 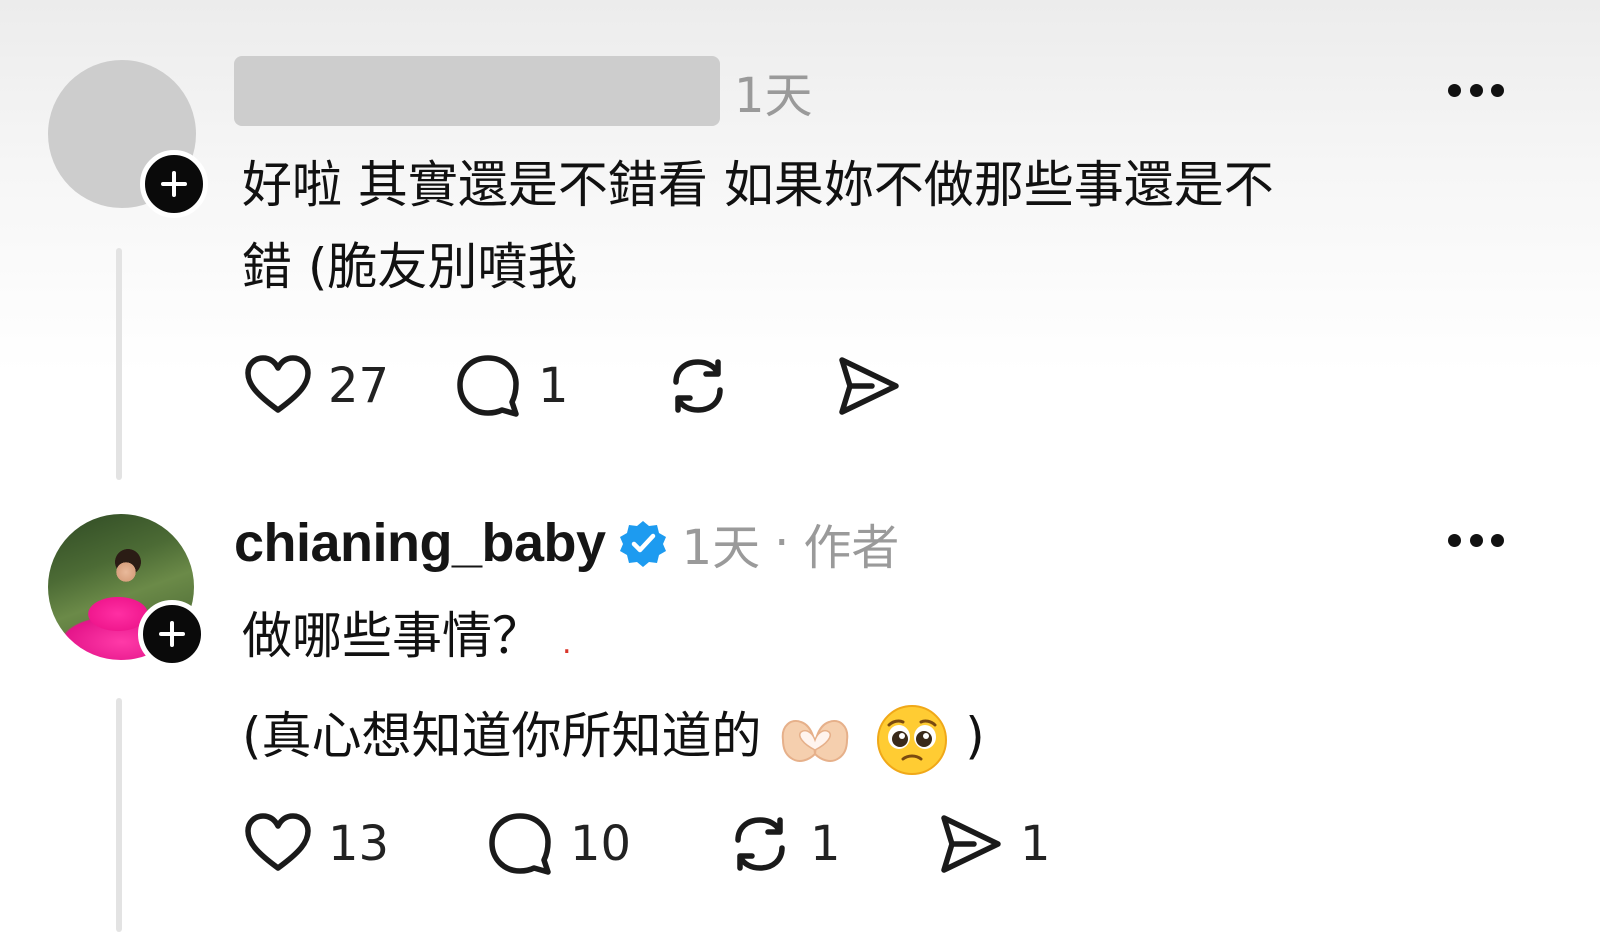 I want to click on comment-text: 好啦 其實還是不錯看 如果妳不做那些事還是不 錯 (脆友別噴我, so click(x=882, y=226).